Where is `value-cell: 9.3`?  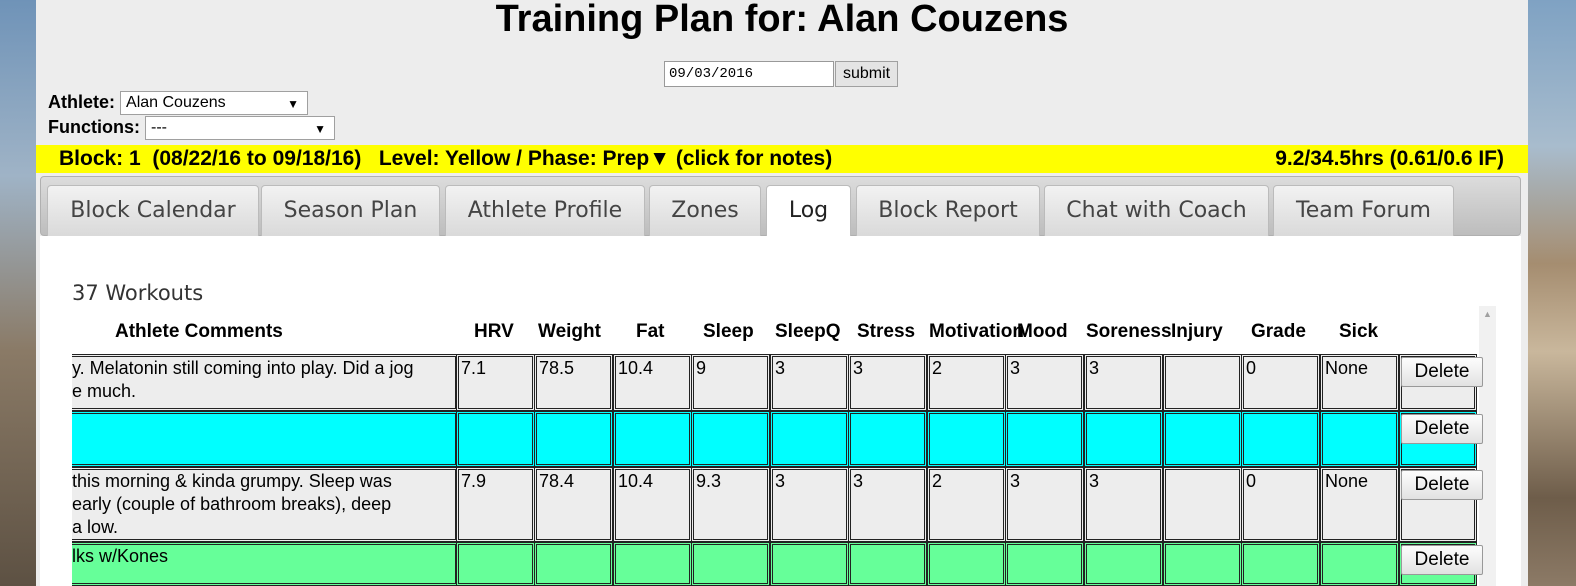 value-cell: 9.3 is located at coordinates (730, 504).